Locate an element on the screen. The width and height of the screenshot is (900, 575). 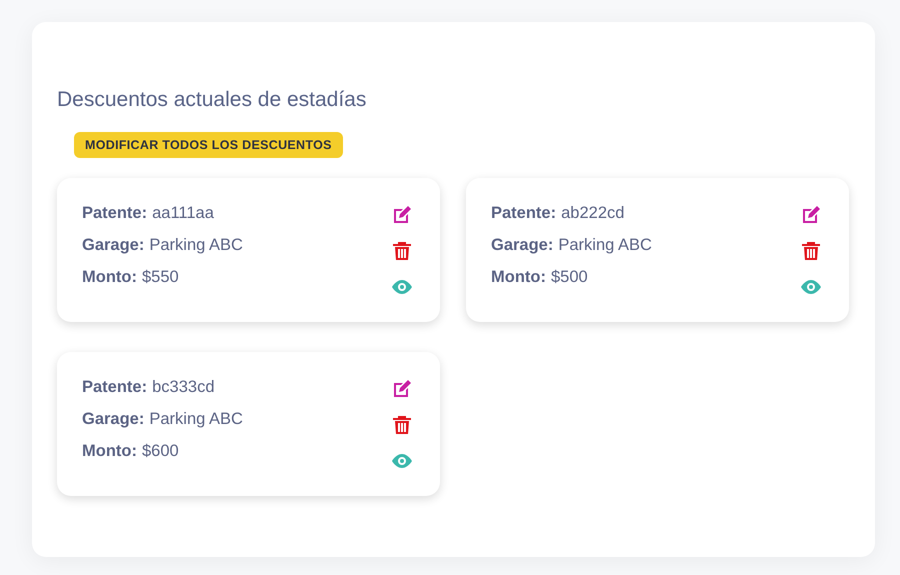
field-value: $600 is located at coordinates (160, 451).